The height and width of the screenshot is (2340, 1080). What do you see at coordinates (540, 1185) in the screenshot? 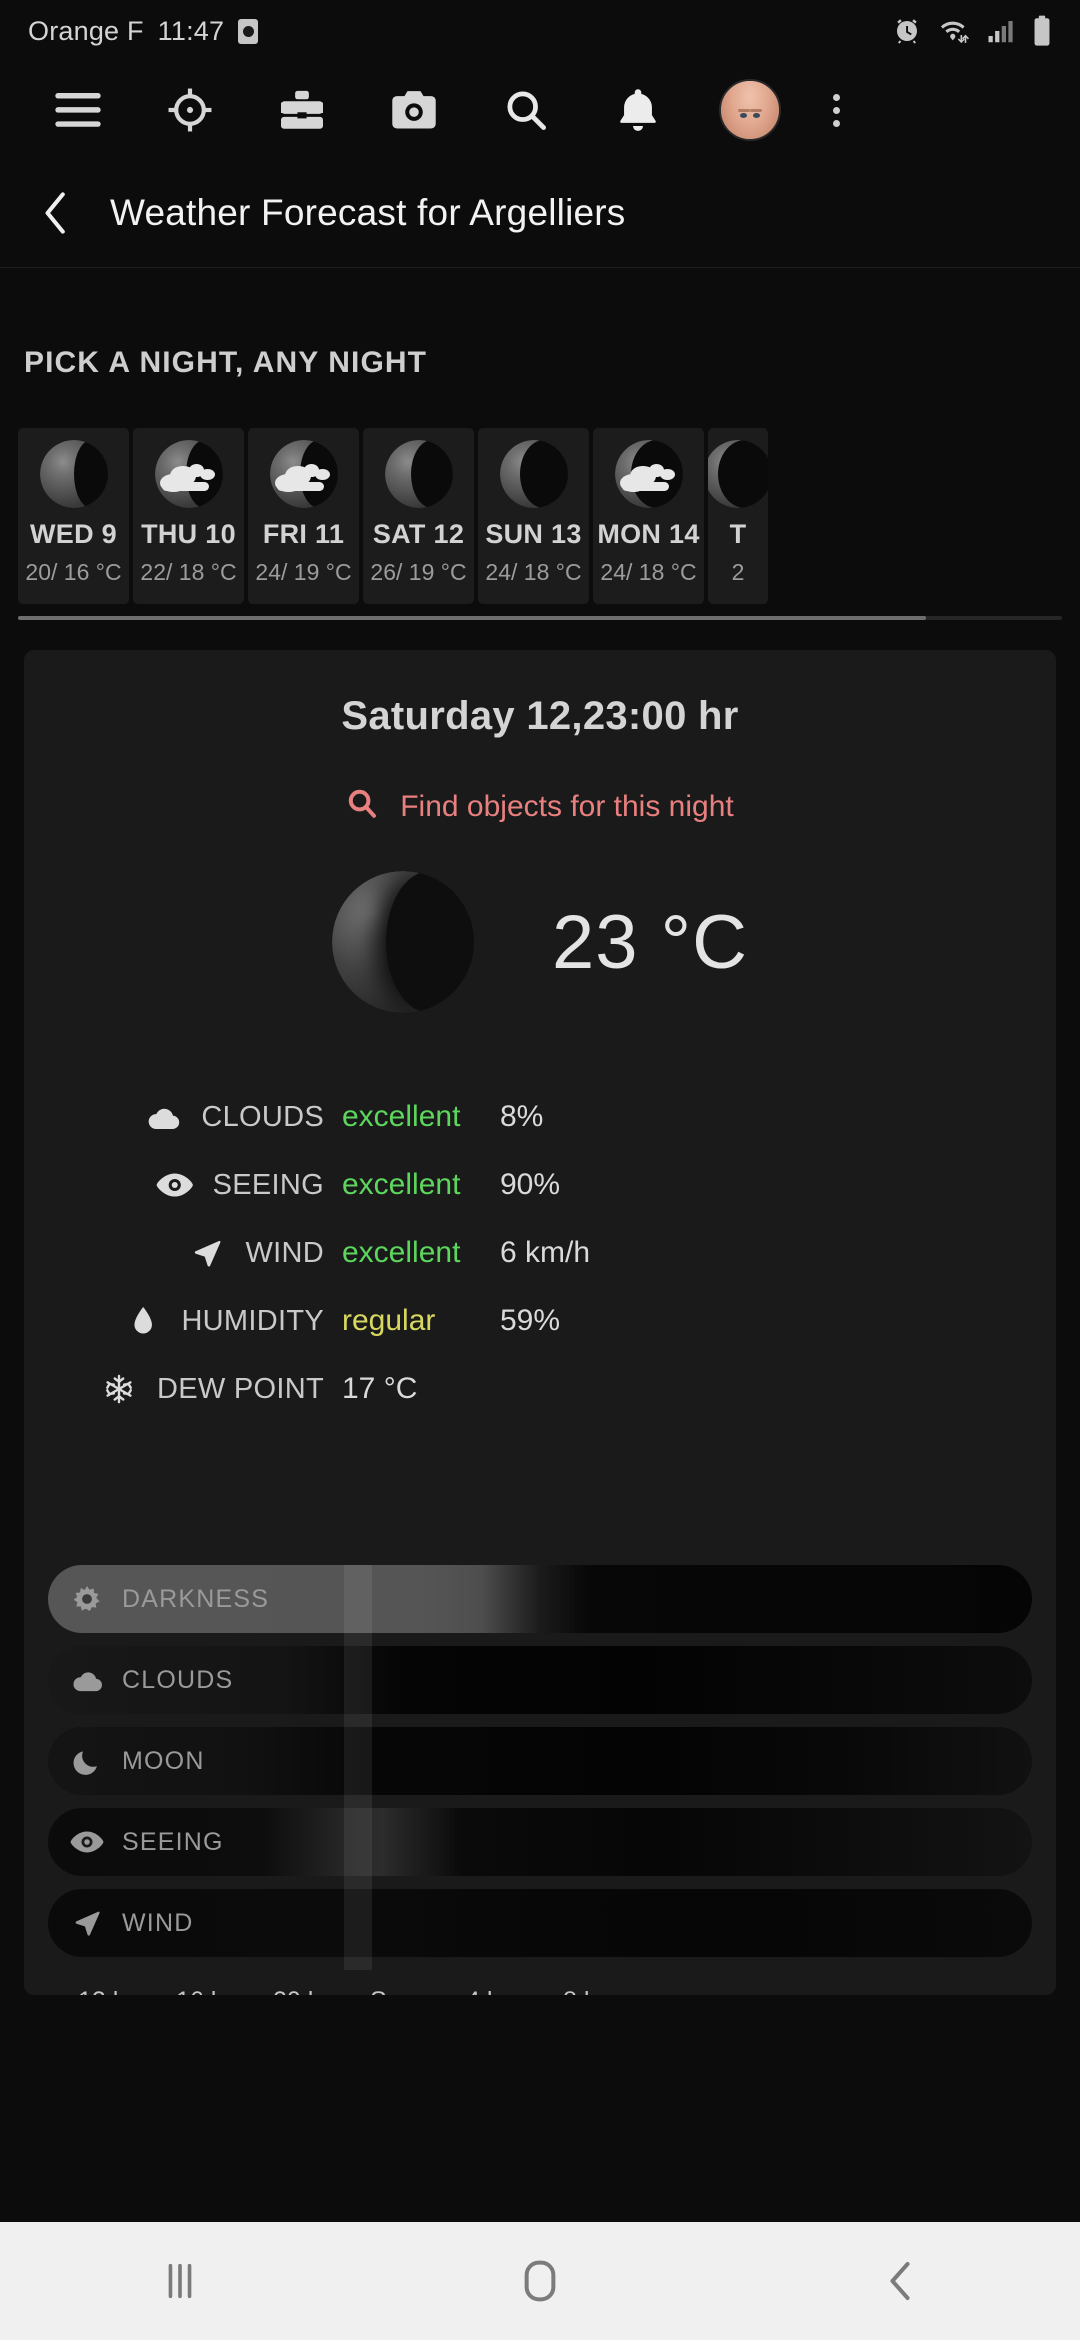
I see `condition-row: SEEING excellent 90%` at bounding box center [540, 1185].